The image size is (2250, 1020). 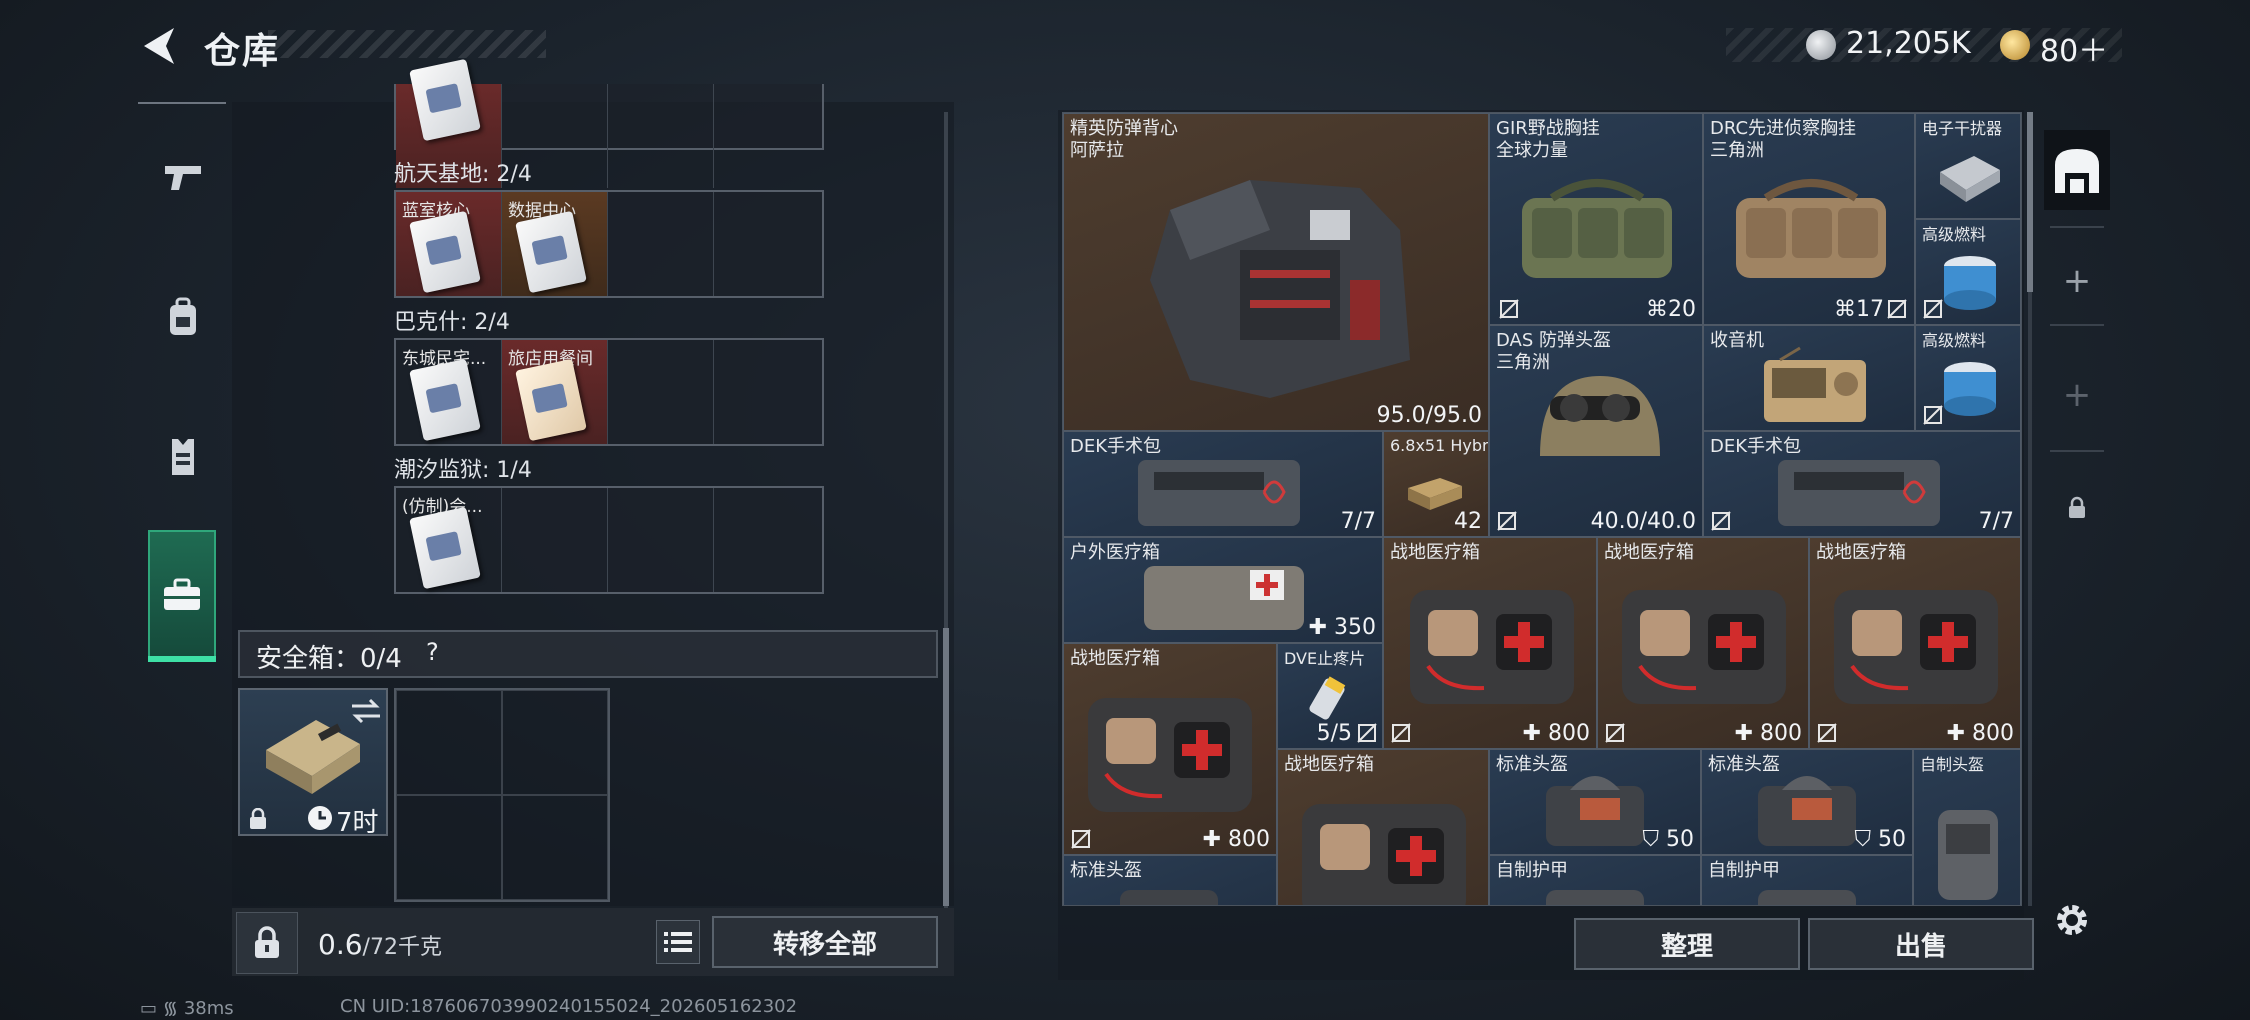 What do you see at coordinates (2072, 920) in the screenshot?
I see `settings-button` at bounding box center [2072, 920].